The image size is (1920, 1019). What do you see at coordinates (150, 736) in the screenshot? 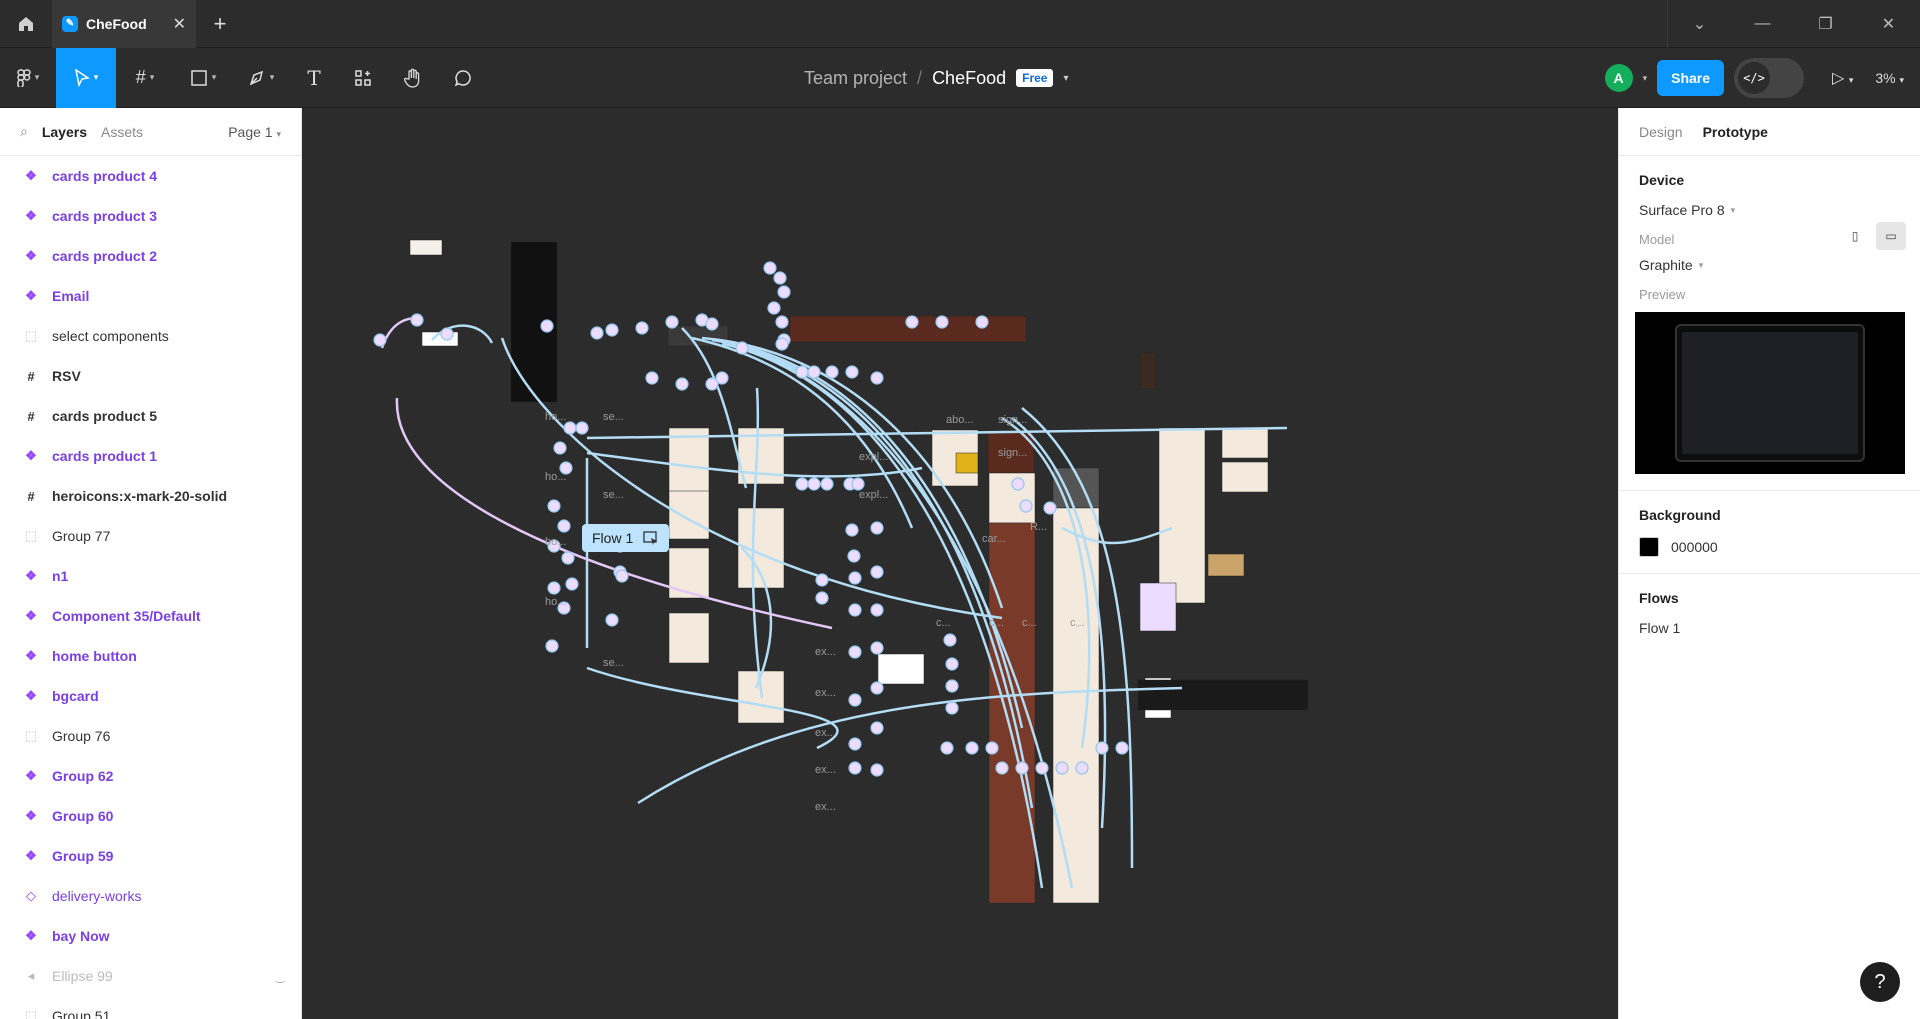
I see `layer-row: ⬚ Group 76` at bounding box center [150, 736].